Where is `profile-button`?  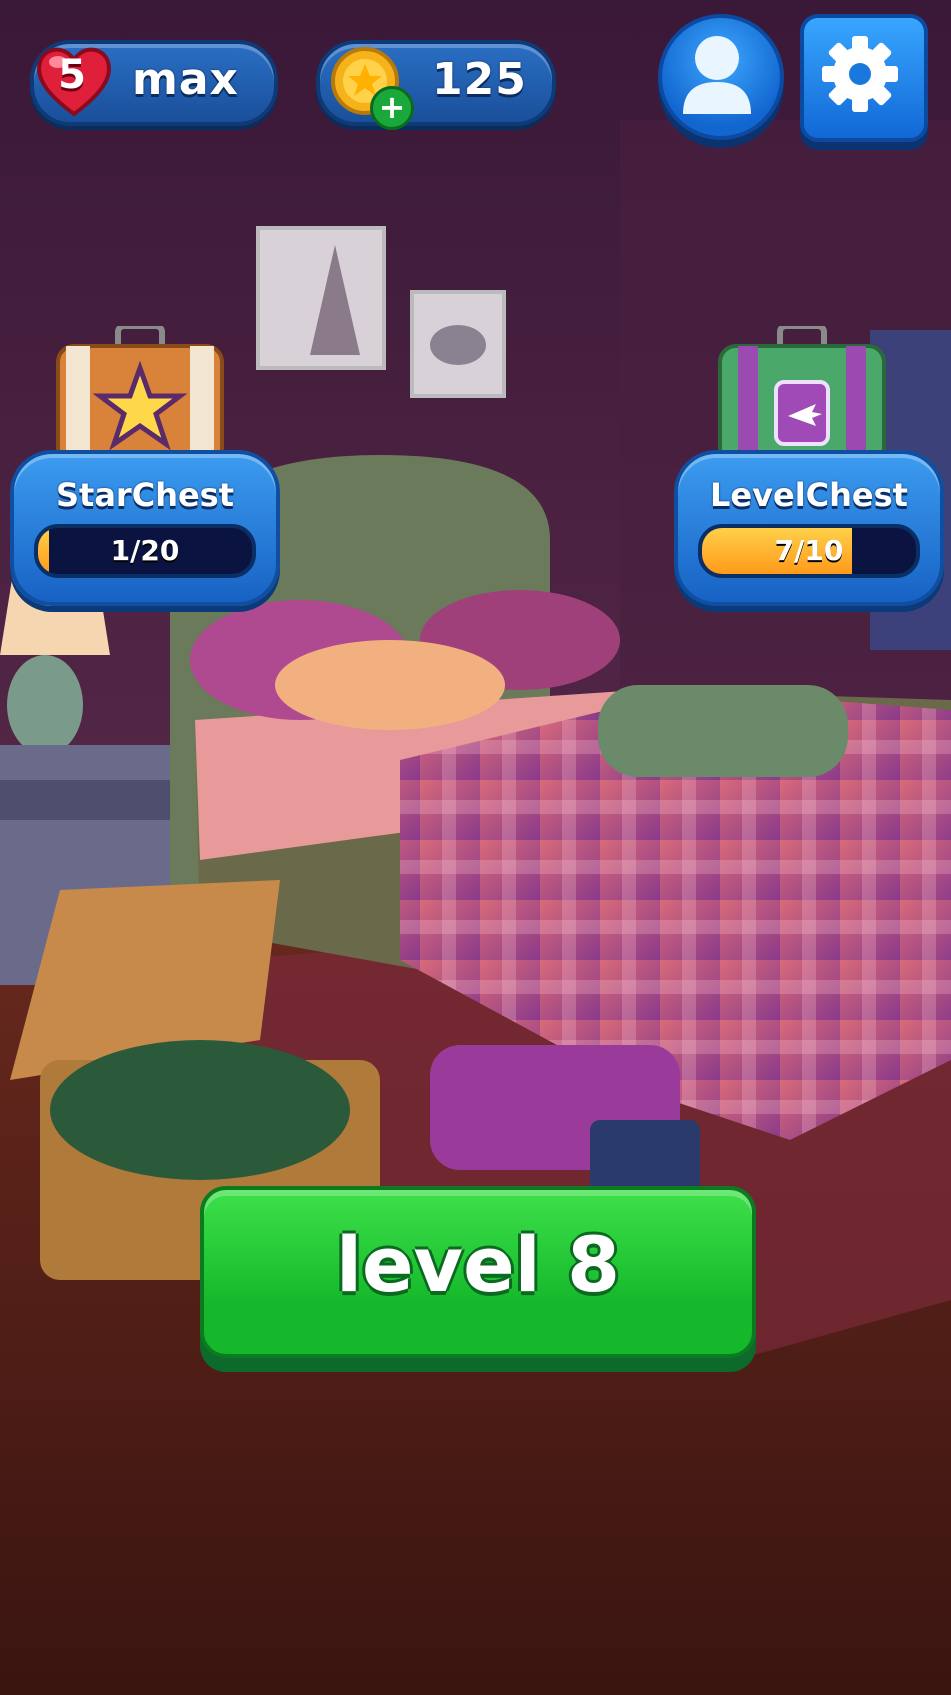
profile-button is located at coordinates (721, 77).